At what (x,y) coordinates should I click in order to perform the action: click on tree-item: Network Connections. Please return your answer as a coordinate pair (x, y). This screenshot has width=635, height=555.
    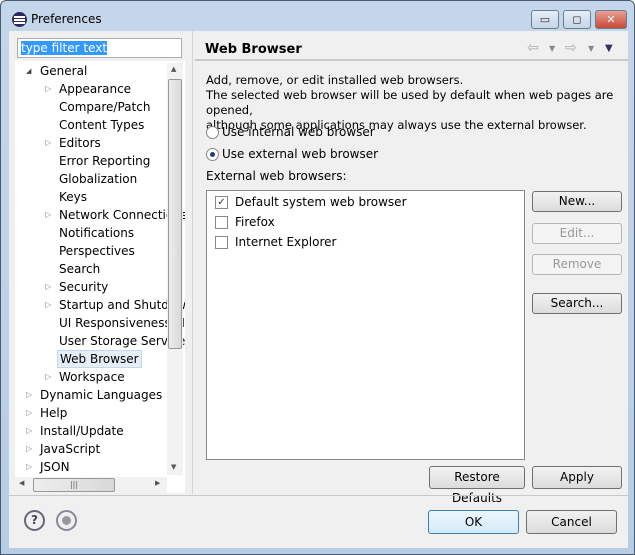
    Looking at the image, I should click on (121, 215).